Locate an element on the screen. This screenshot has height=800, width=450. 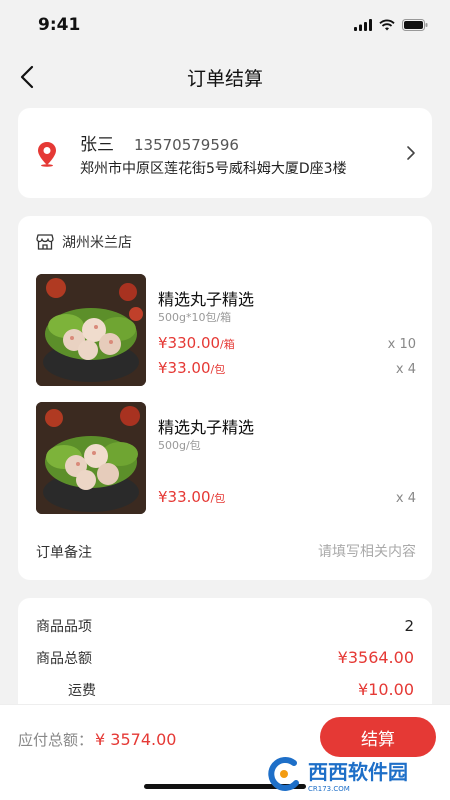
price-line: ¥330.00/箱 x 10 is located at coordinates (287, 343).